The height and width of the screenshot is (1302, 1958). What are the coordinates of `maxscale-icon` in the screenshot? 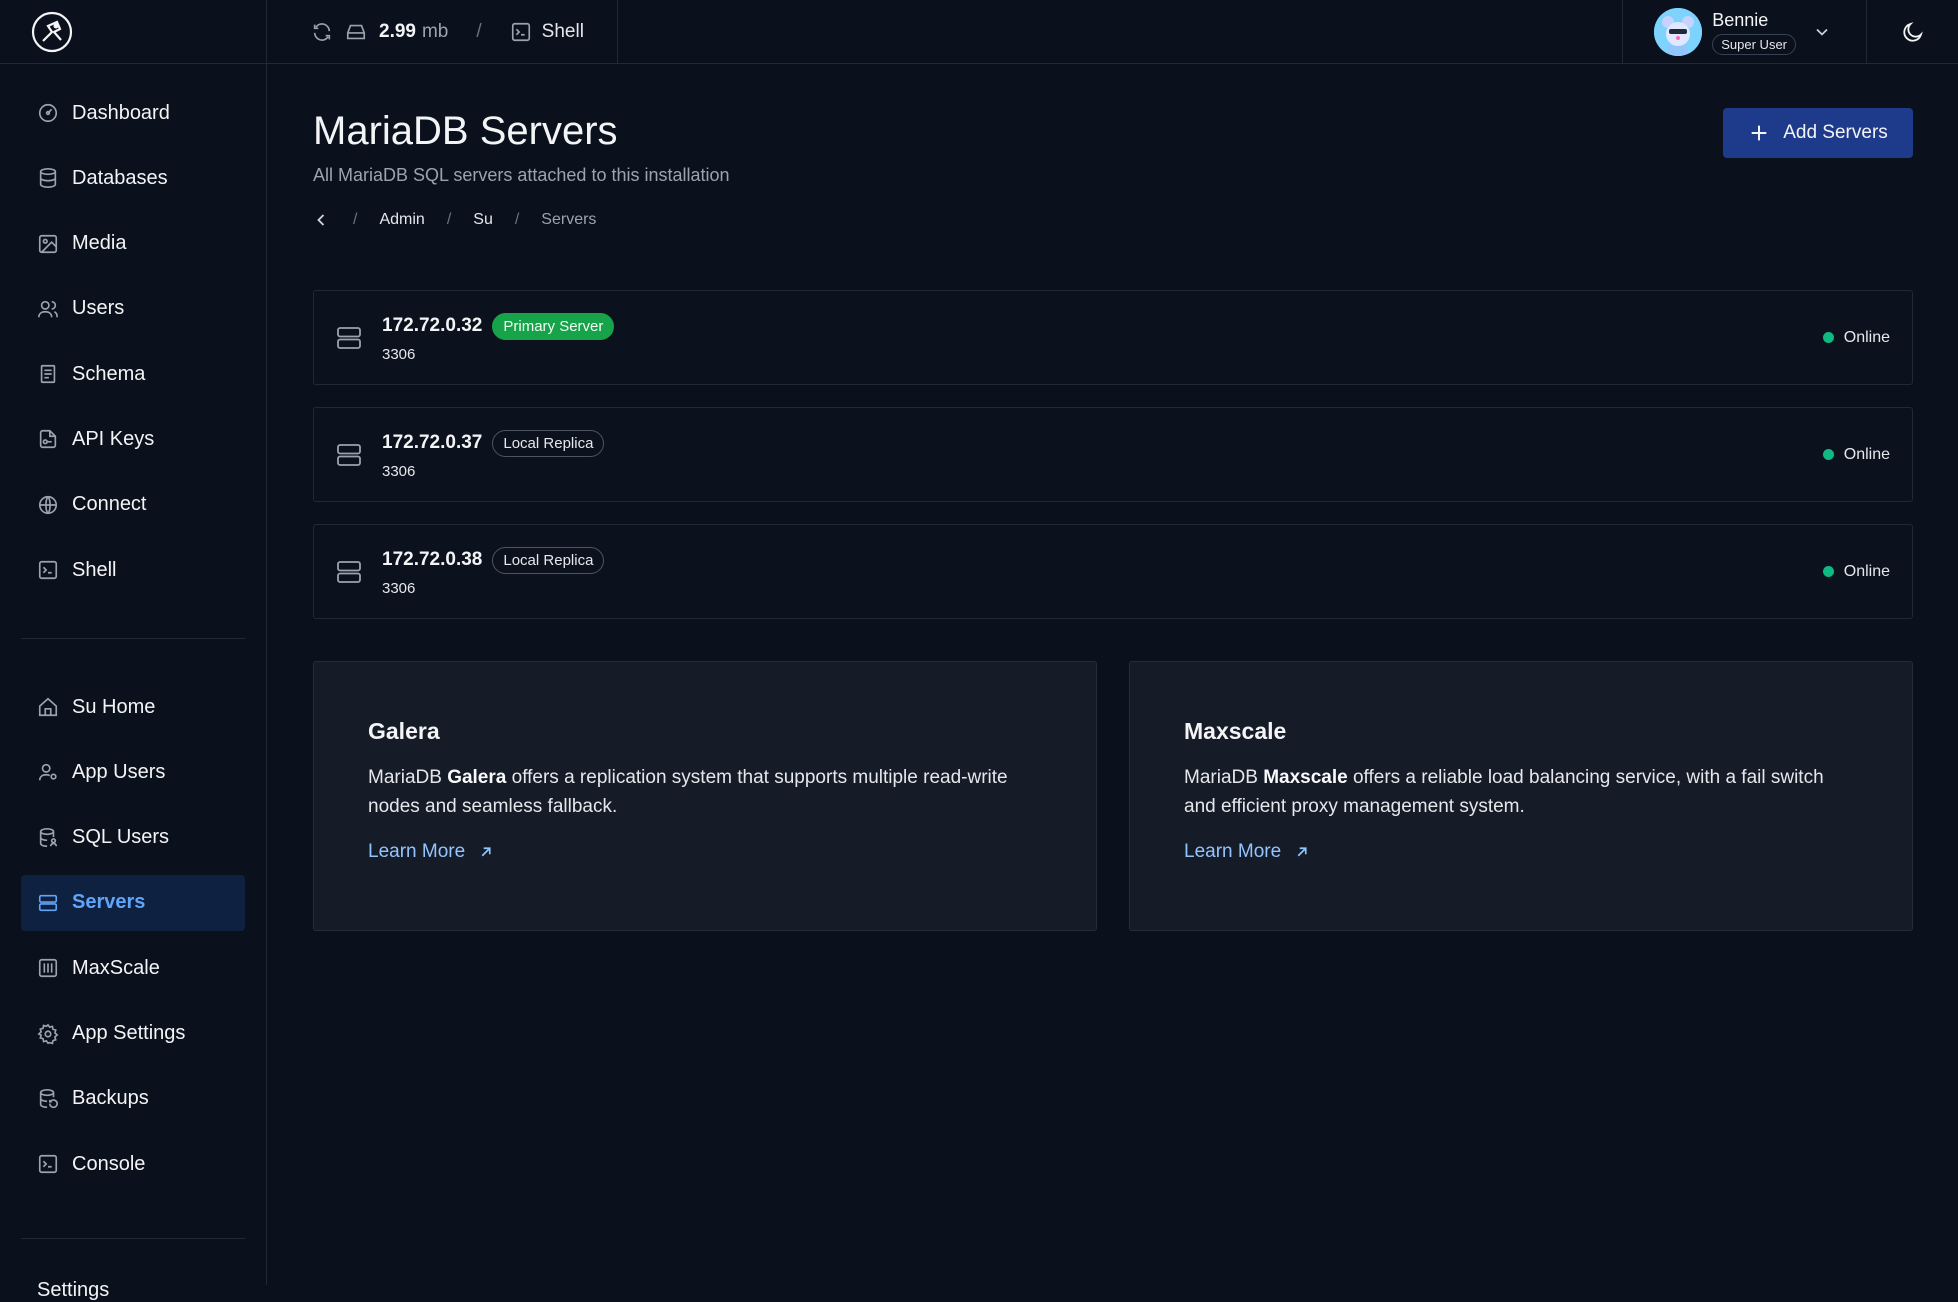 It's located at (48, 968).